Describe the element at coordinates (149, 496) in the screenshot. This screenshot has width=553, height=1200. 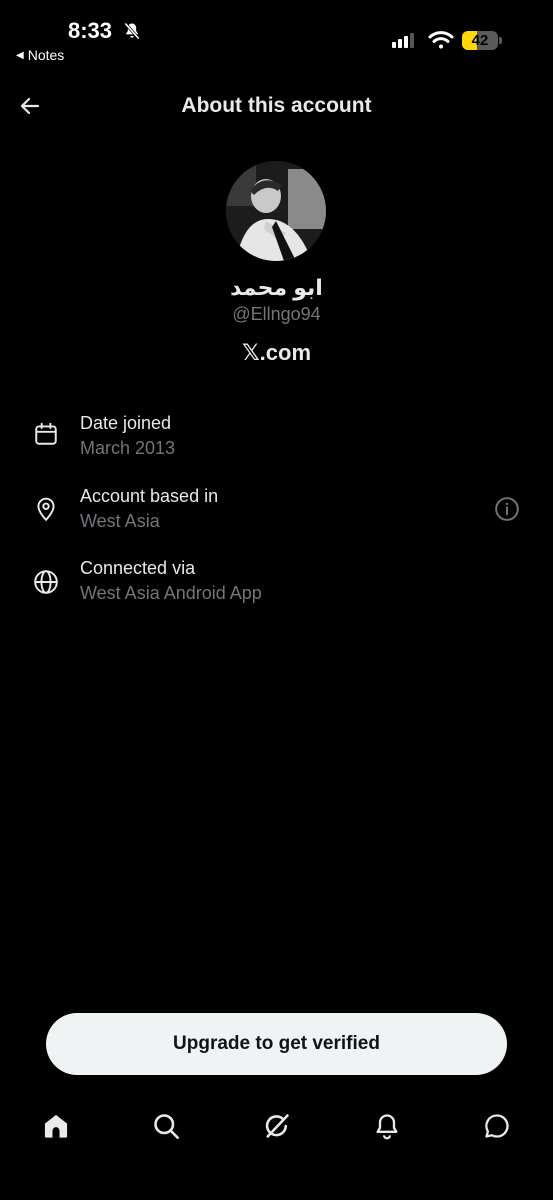
I see `account-based-label: Account based in` at that location.